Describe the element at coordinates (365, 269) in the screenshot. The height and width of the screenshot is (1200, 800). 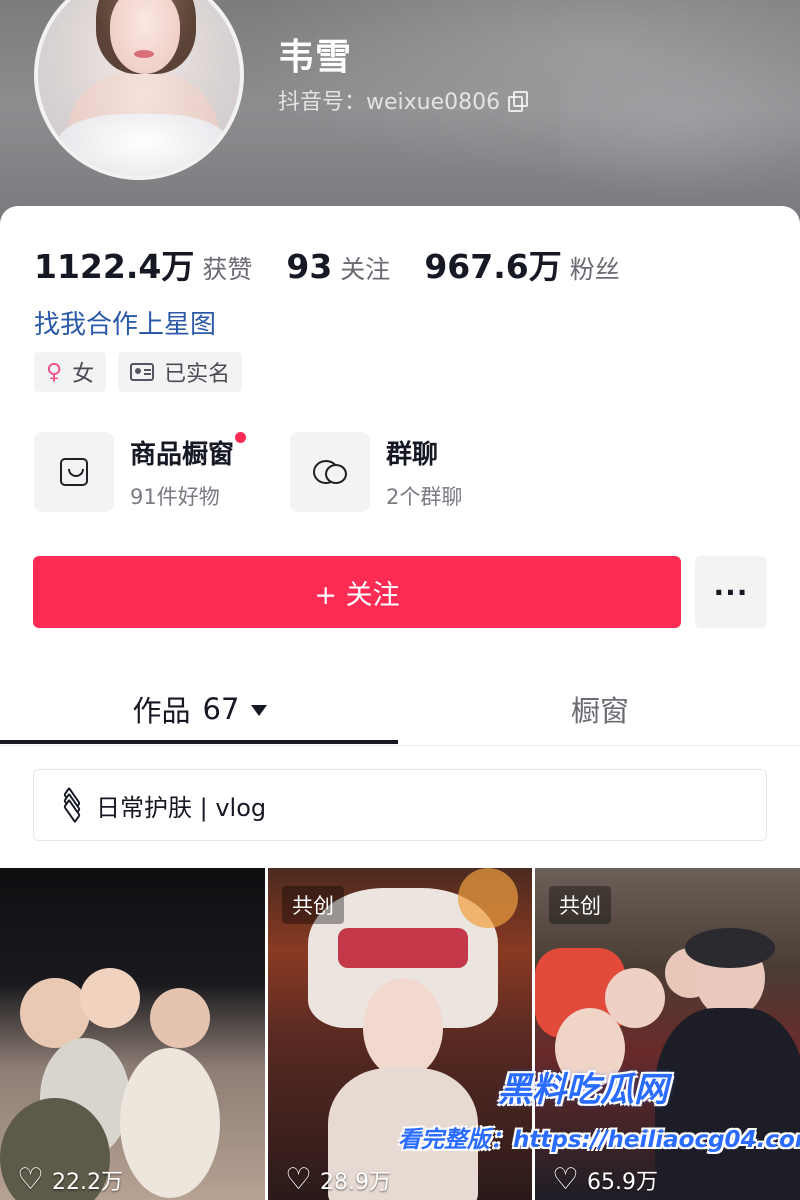
I see `stat-following-label: 关注` at that location.